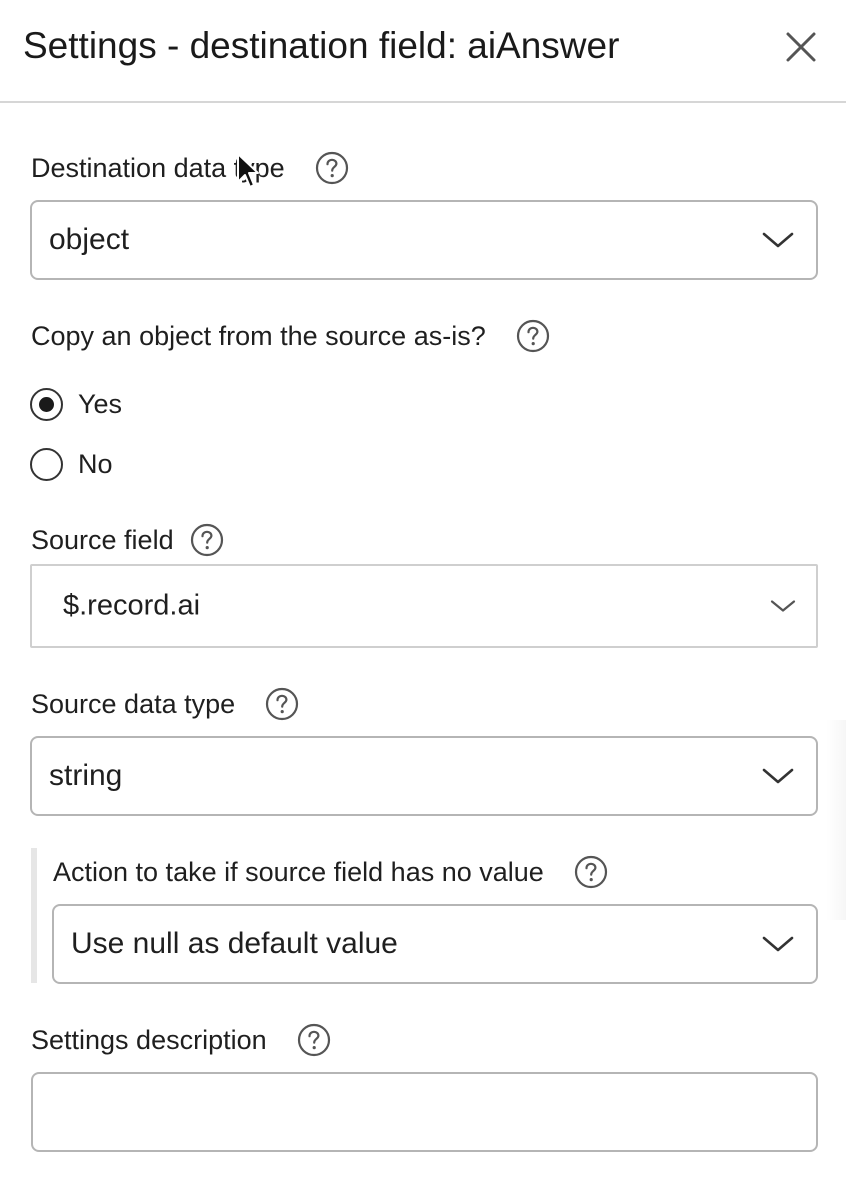 Image resolution: width=846 pixels, height=1178 pixels. I want to click on panel-header: Settings - destination field: aiAnswer, so click(423, 51).